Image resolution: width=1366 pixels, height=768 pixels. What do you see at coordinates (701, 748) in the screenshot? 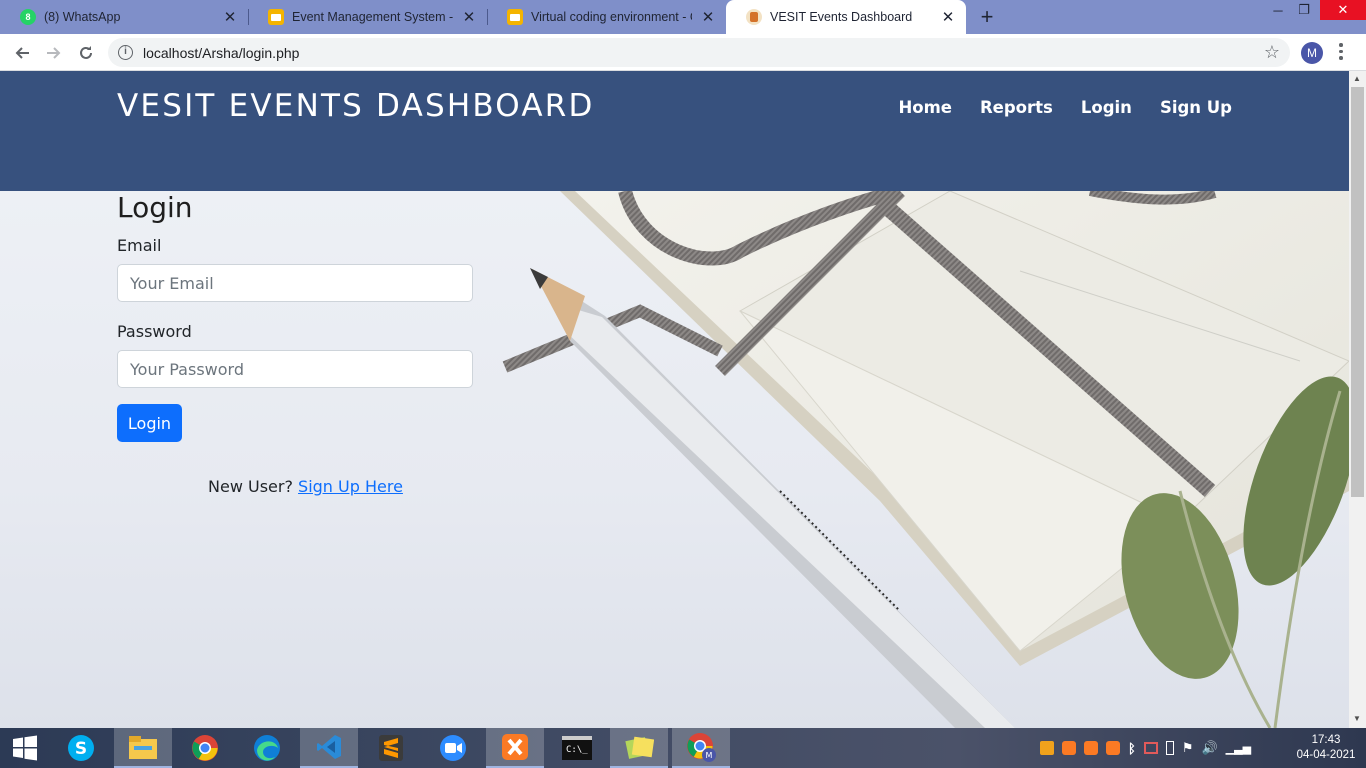
I see `chrome-profile-icon: M` at bounding box center [701, 748].